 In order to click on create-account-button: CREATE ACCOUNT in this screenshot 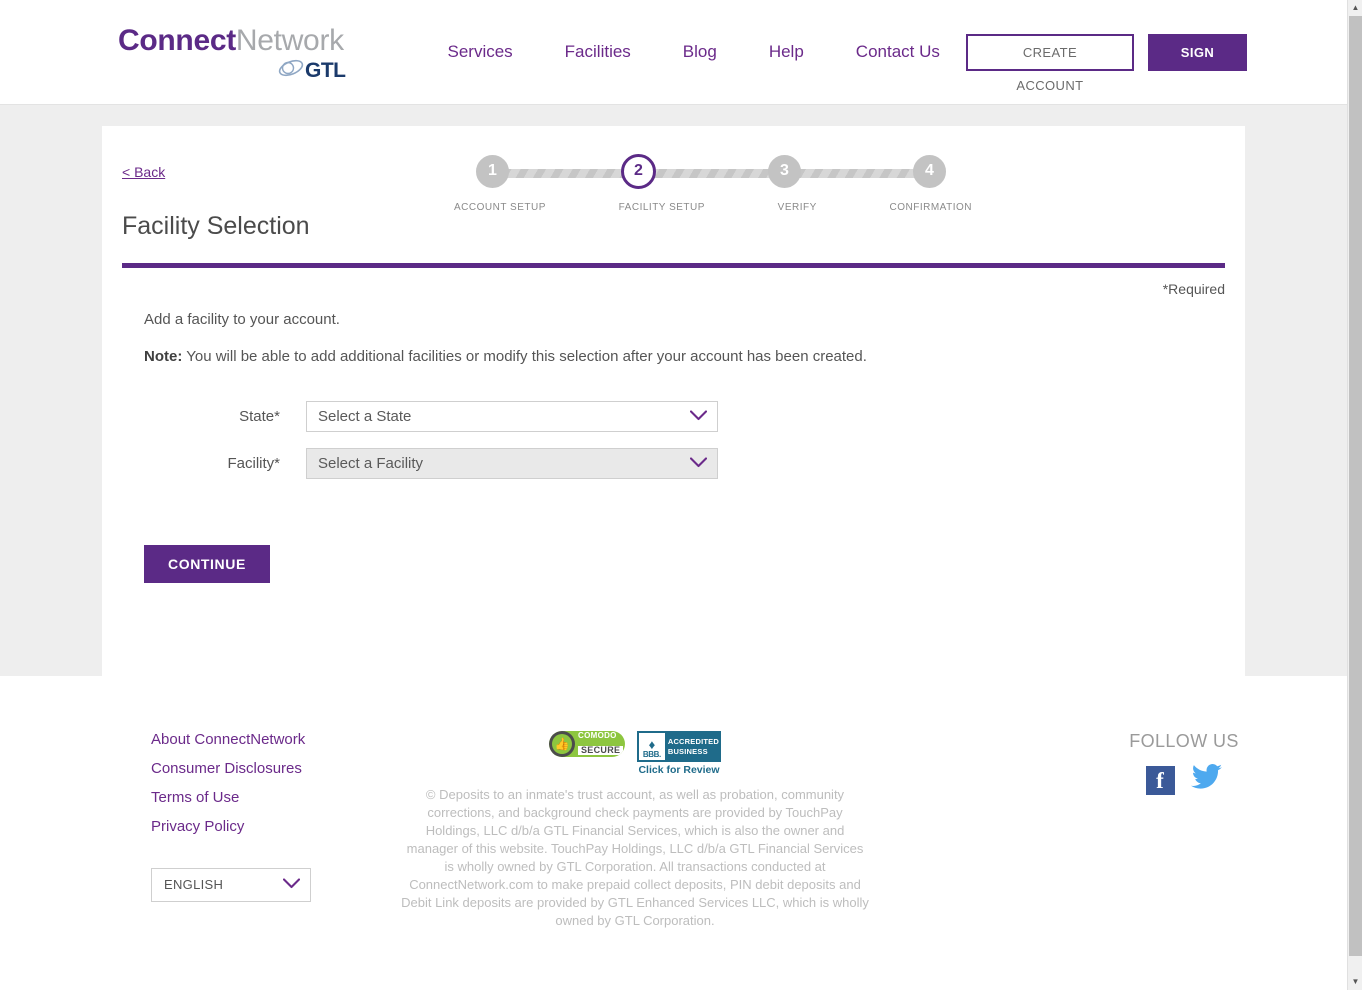, I will do `click(1049, 63)`.